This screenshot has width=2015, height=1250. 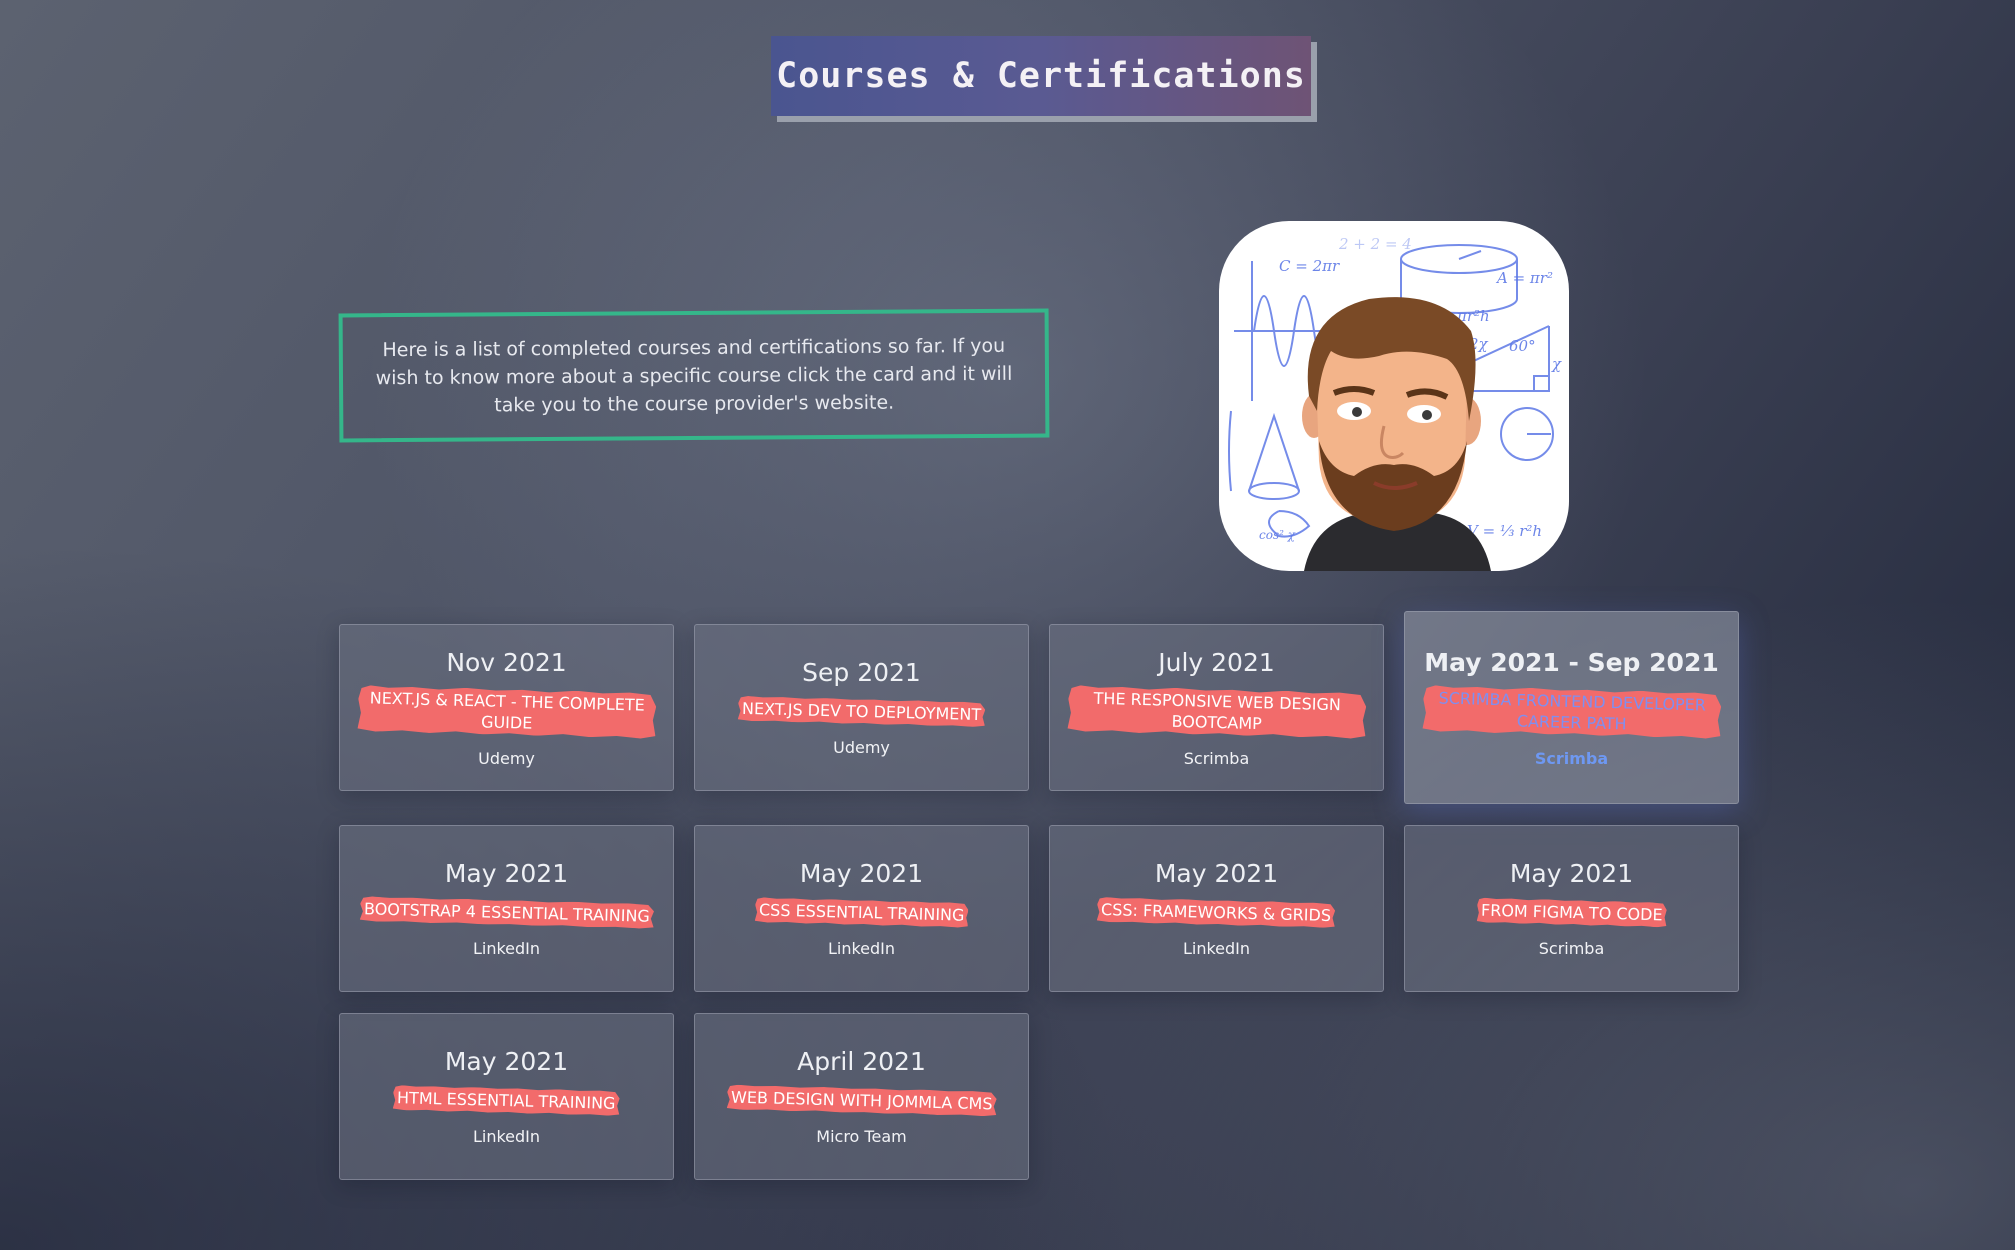 What do you see at coordinates (506, 662) in the screenshot?
I see `card-date: Nov 2021` at bounding box center [506, 662].